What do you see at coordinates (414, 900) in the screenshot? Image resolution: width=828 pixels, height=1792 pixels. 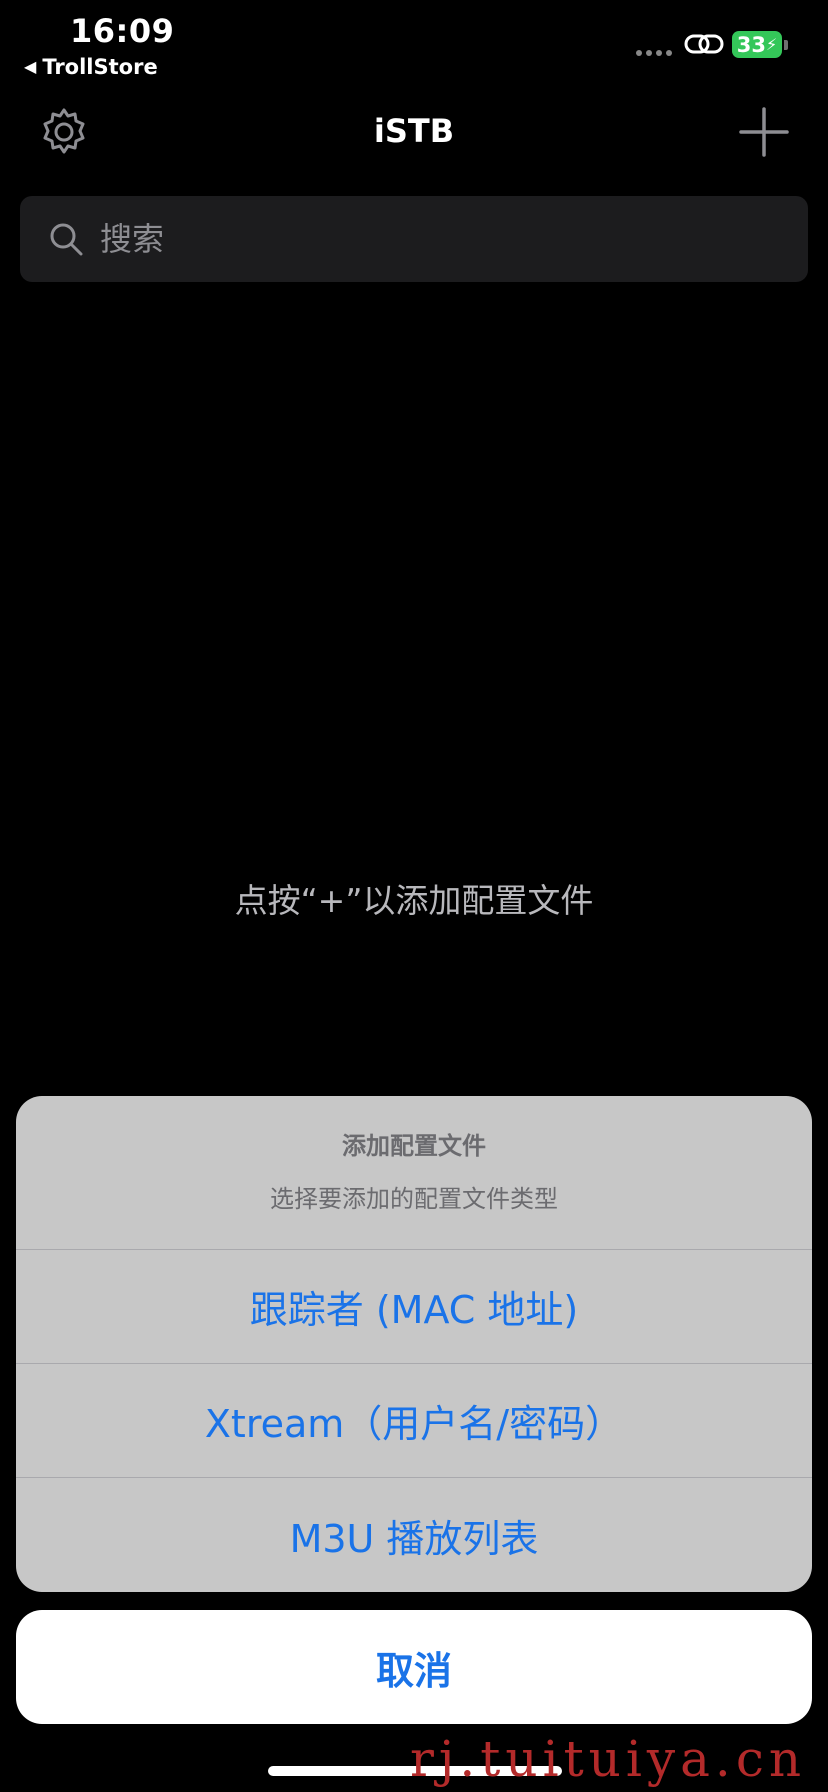 I see `empty-state-hint: 点按“+”以添加配置文件` at bounding box center [414, 900].